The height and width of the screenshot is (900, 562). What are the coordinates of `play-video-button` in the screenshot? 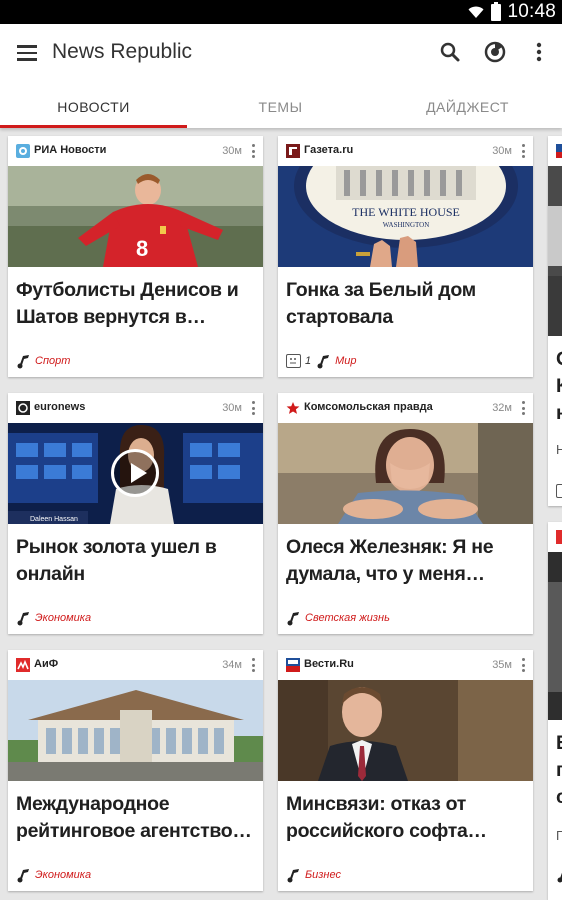 It's located at (135, 473).